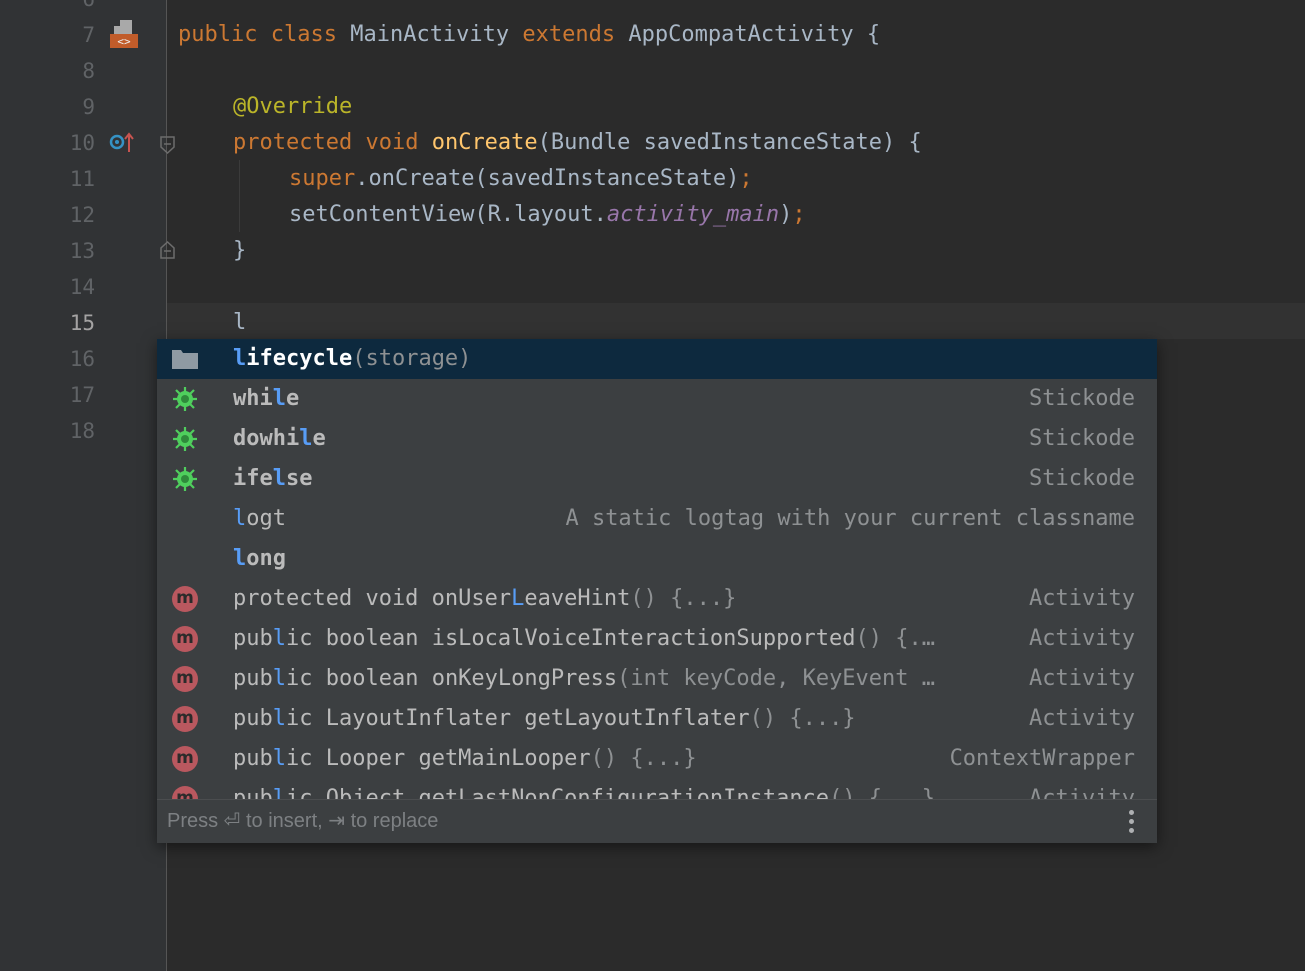 This screenshot has height=971, width=1305. Describe the element at coordinates (303, 821) in the screenshot. I see `footer-hint: Press ⏎ to insert, ⇥ to replace` at that location.